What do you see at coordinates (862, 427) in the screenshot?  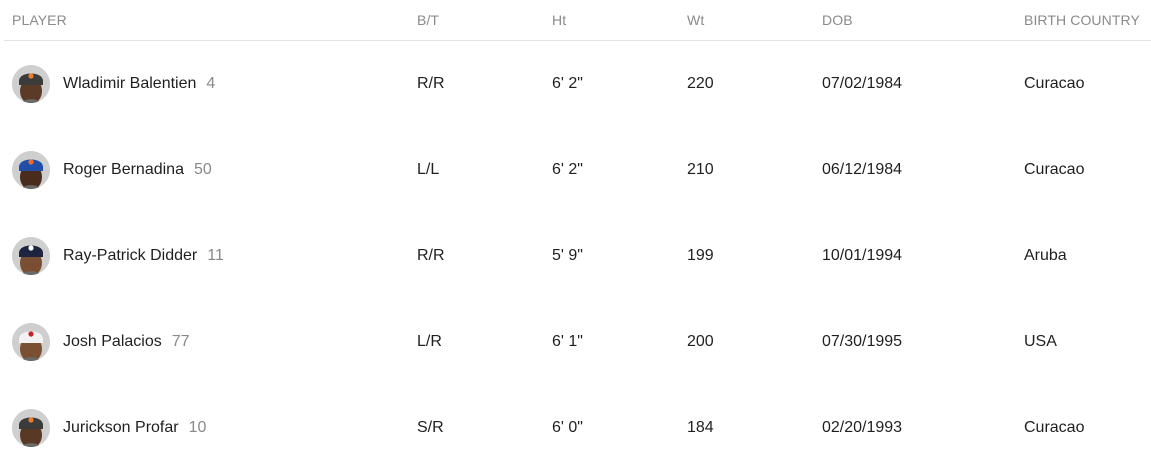 I see `date-of-birth: 02/20/1993` at bounding box center [862, 427].